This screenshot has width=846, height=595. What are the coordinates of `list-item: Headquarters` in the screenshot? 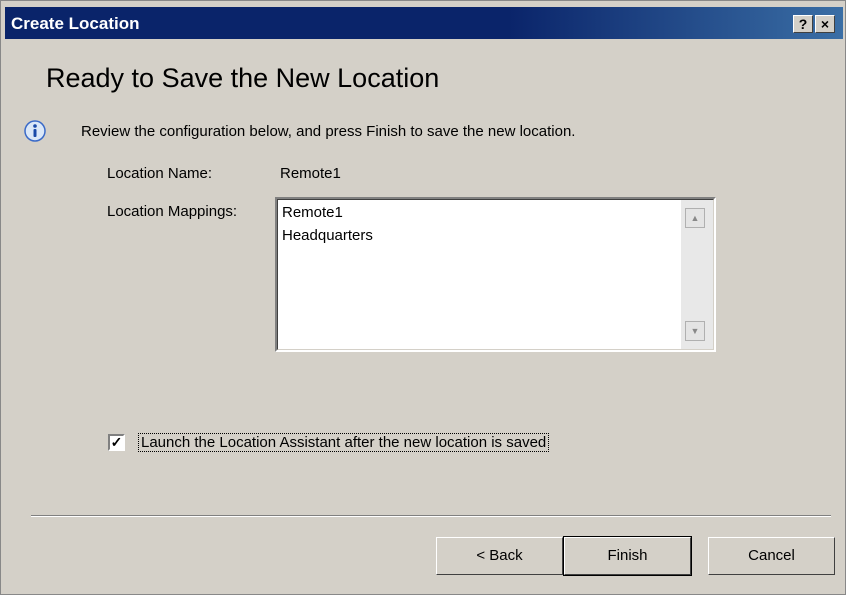 It's located at (327, 235).